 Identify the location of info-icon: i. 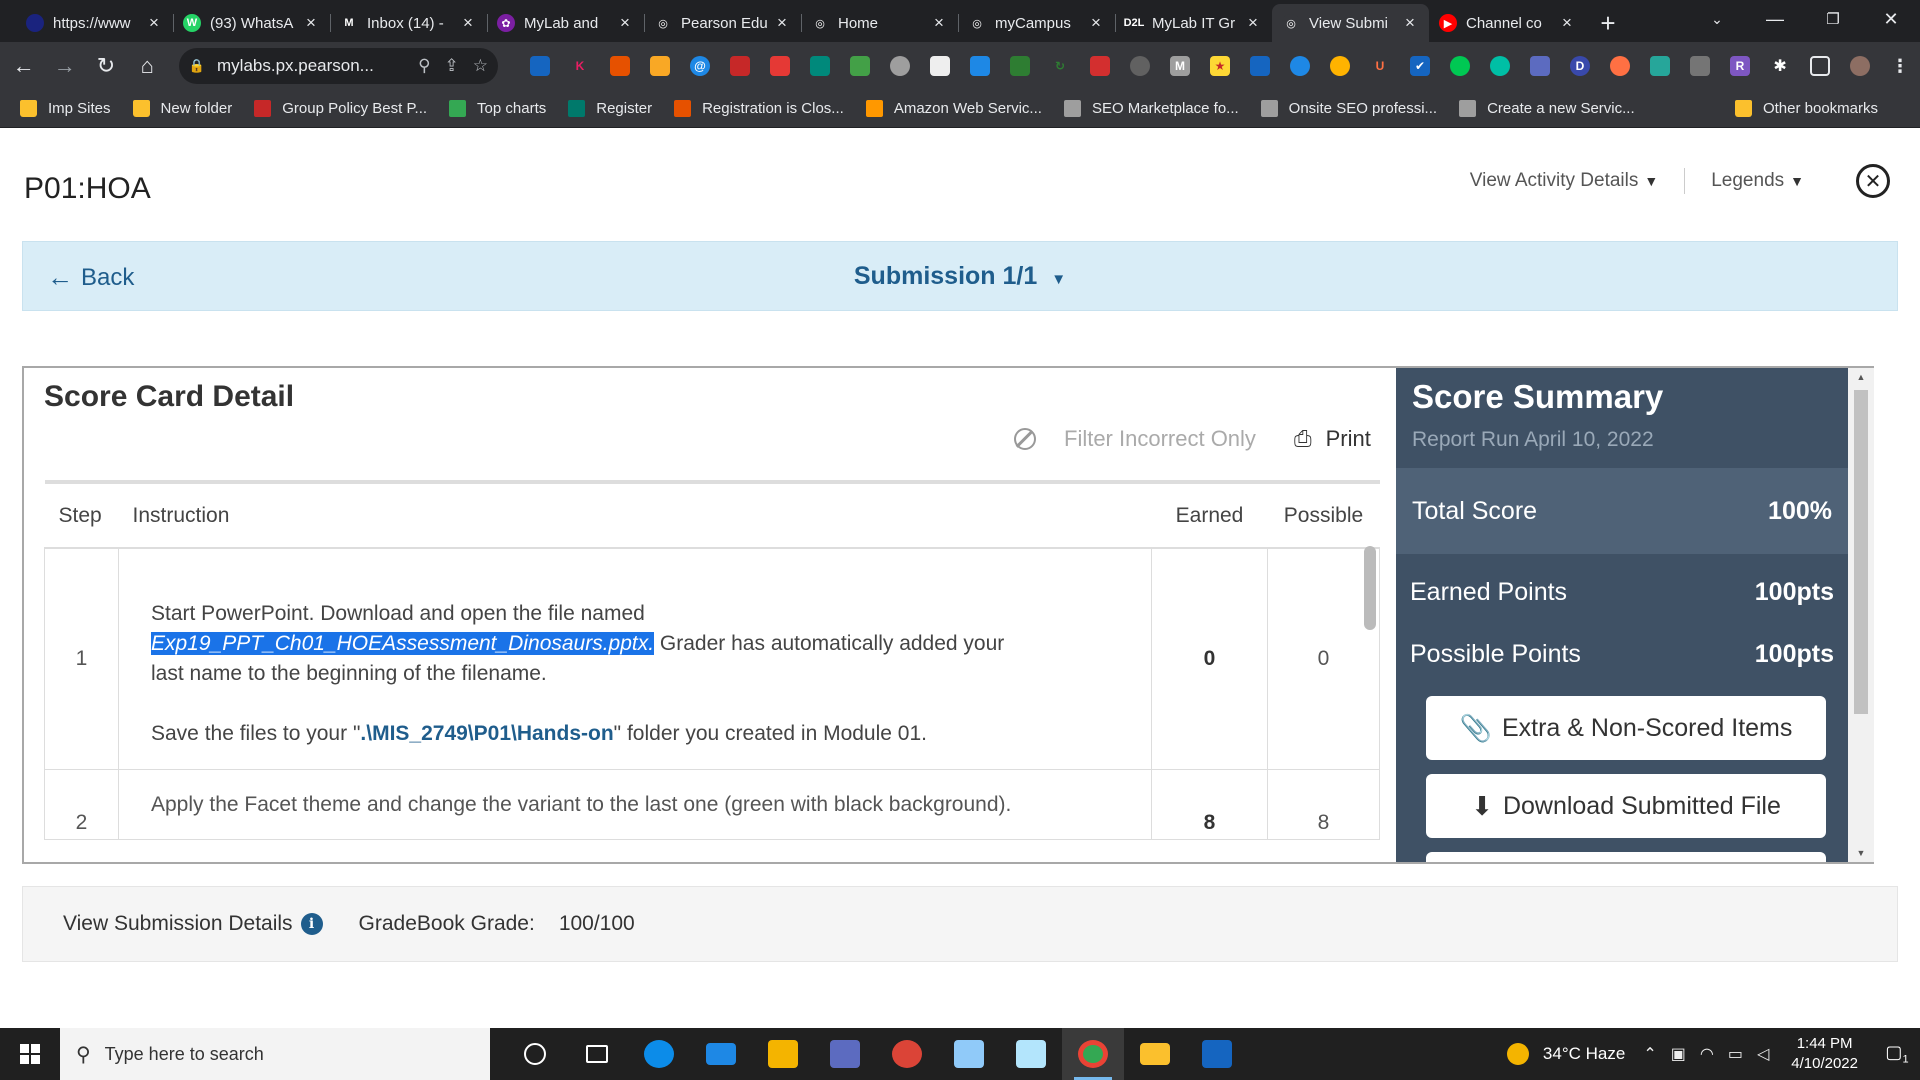
(311, 924).